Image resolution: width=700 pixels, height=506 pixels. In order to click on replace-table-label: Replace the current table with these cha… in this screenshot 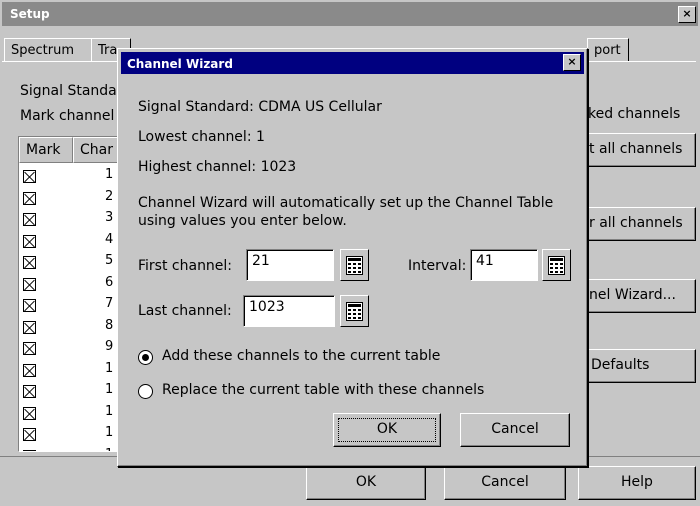, I will do `click(323, 390)`.